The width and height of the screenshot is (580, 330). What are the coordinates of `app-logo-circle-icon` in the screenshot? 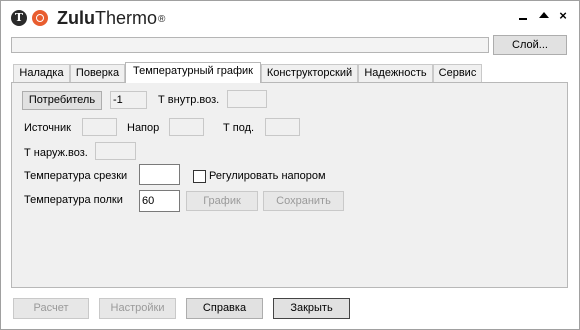 It's located at (40, 18).